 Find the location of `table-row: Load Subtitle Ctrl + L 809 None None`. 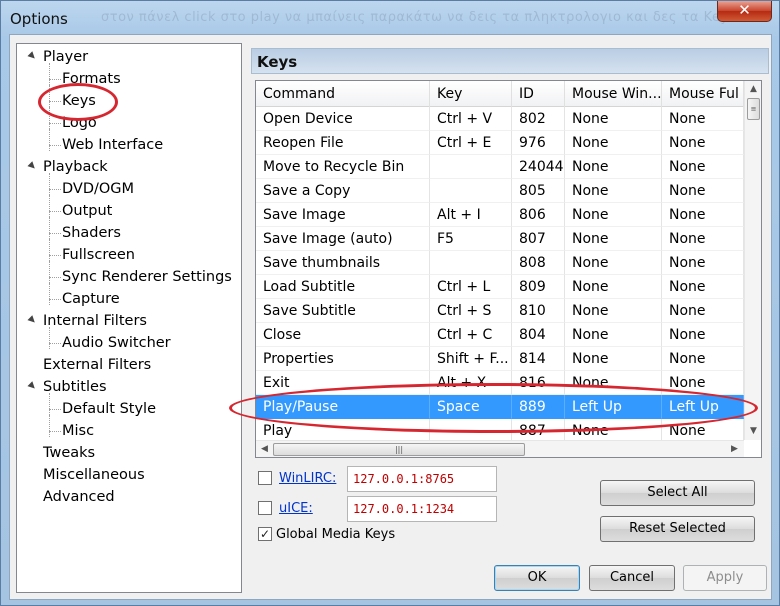

table-row: Load Subtitle Ctrl + L 809 None None is located at coordinates (500, 287).